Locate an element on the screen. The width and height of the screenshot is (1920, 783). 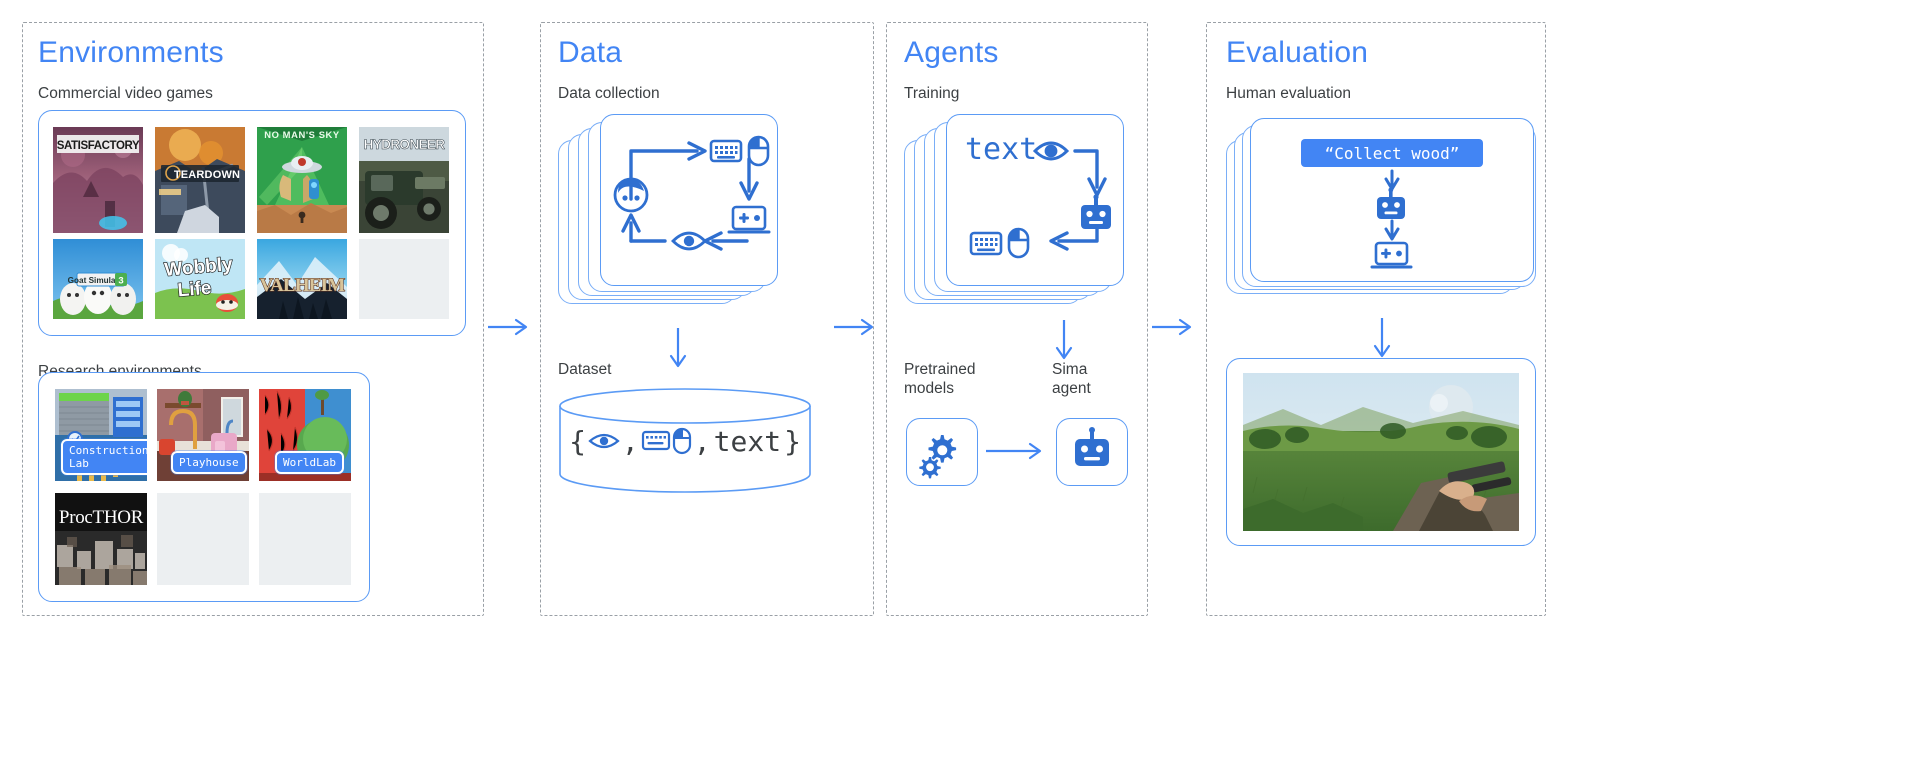
game-thumb-no-mans-sky: NO MAN'S SKY is located at coordinates (302, 180).